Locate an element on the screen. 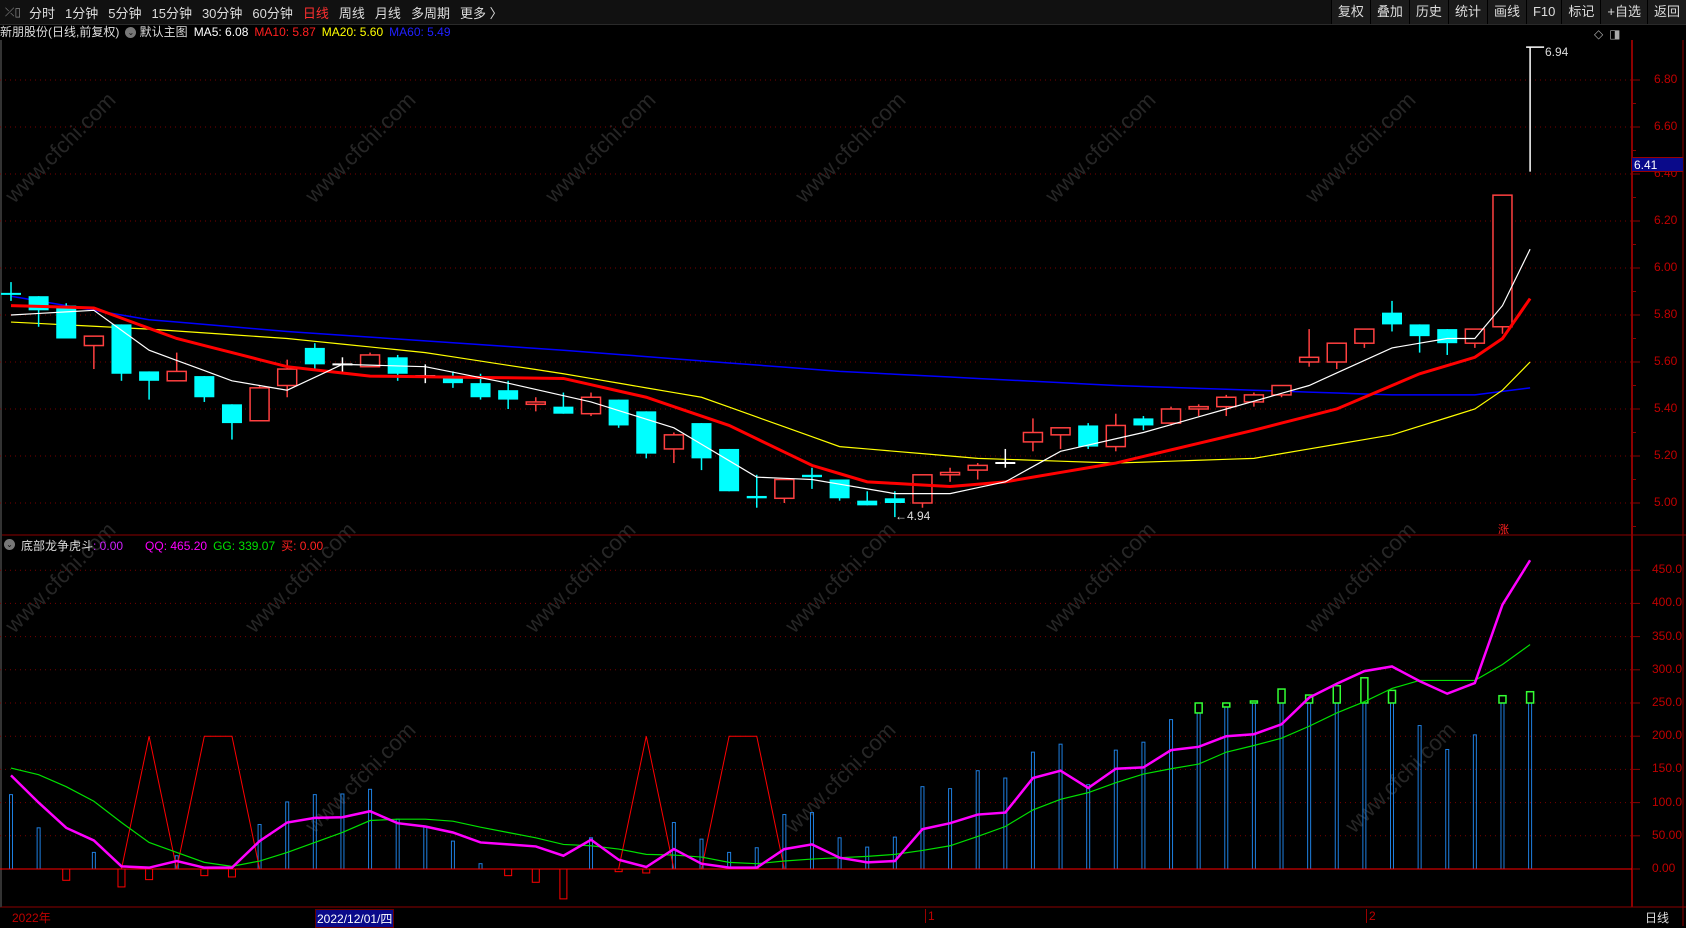  price-tick-label: 5.20 is located at coordinates (1666, 455).